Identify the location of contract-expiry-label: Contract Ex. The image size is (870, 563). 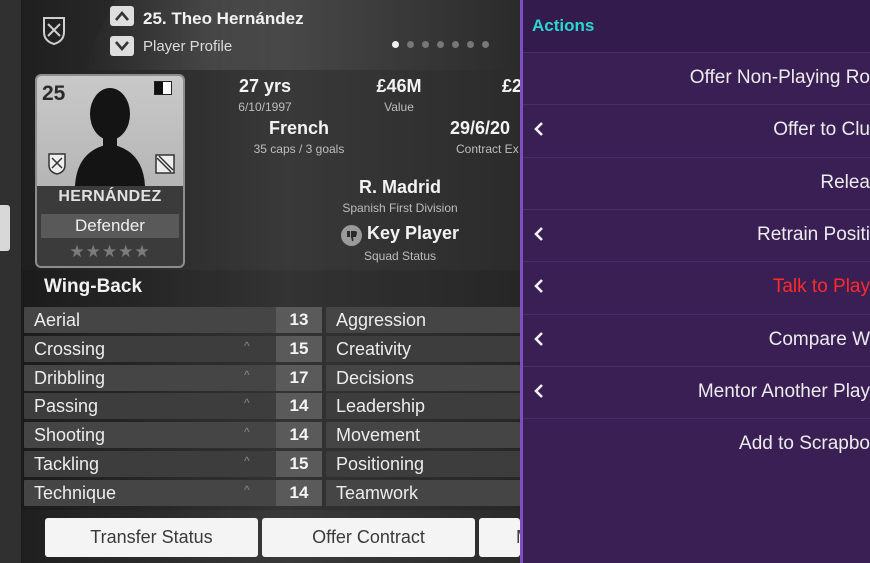
(487, 149).